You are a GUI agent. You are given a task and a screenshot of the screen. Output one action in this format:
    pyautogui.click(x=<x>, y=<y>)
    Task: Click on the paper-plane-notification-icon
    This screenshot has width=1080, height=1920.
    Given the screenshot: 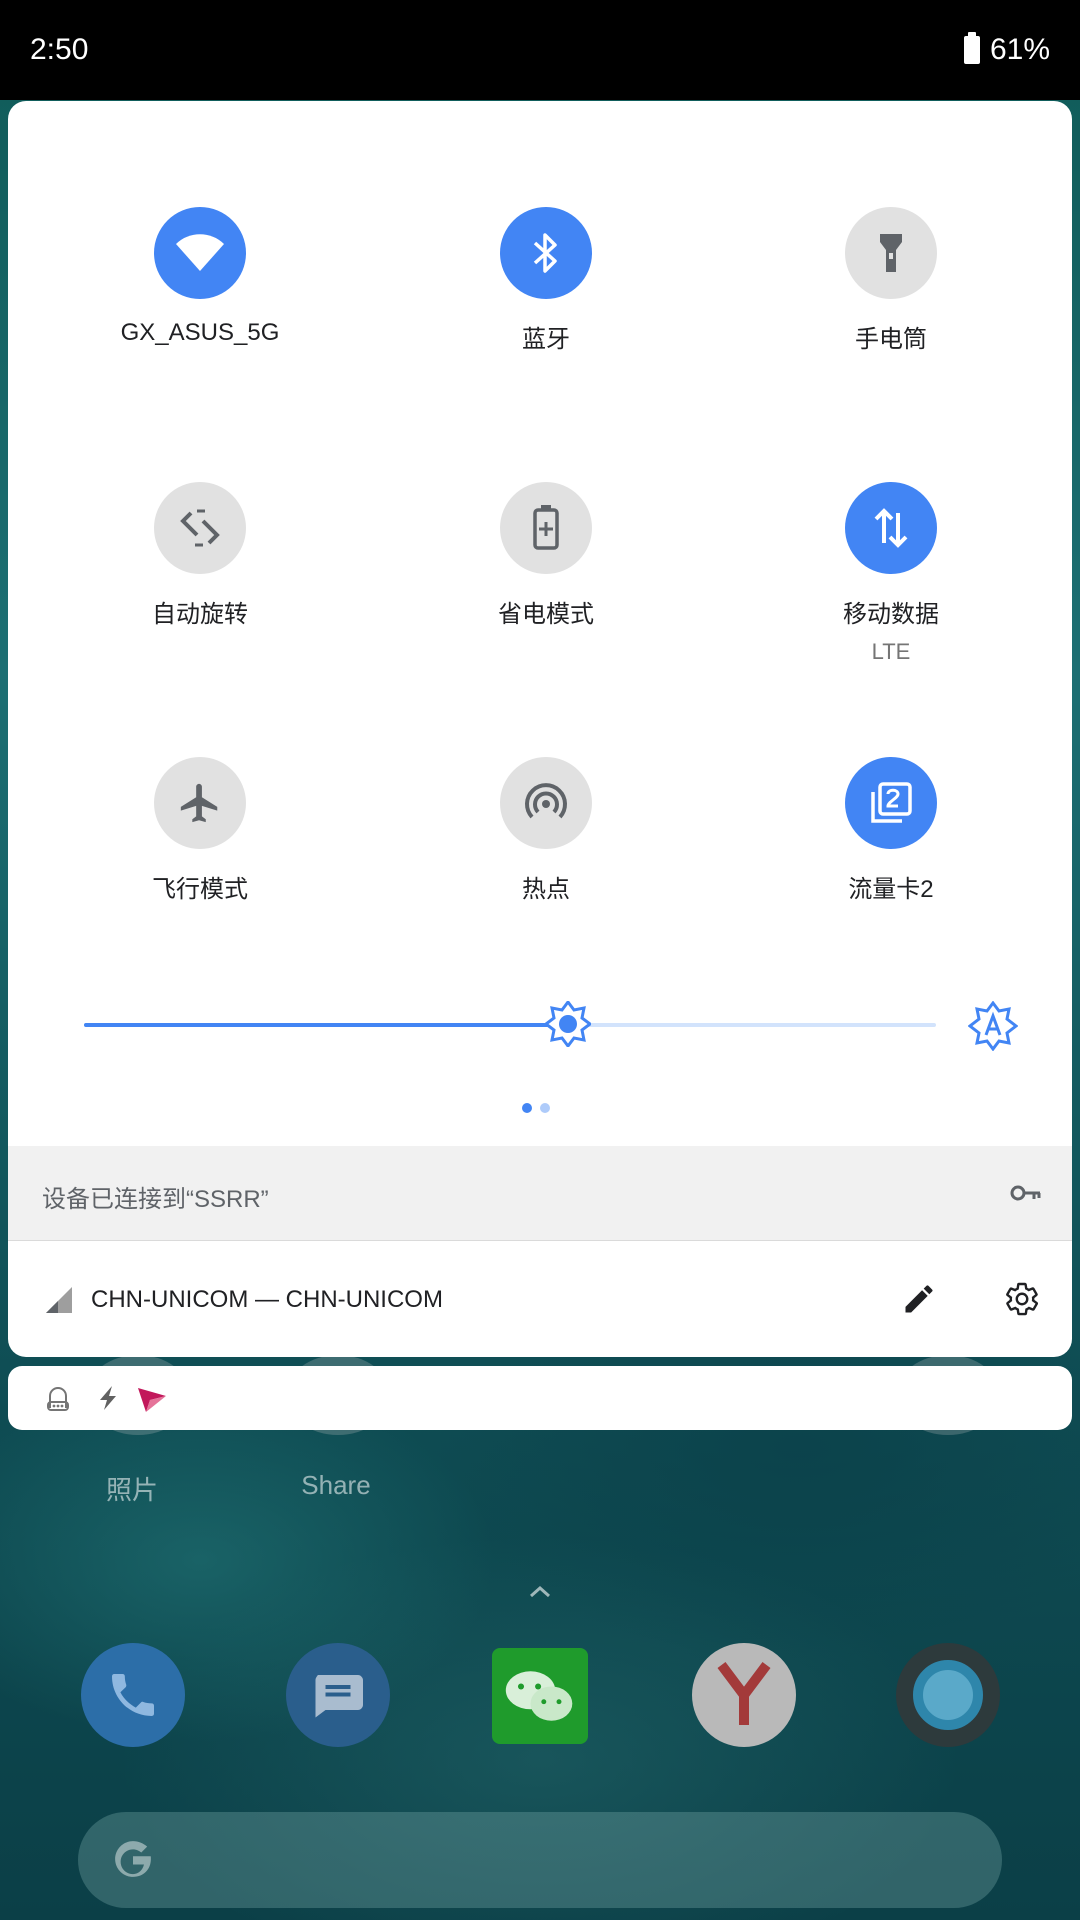 What is the action you would take?
    pyautogui.click(x=152, y=1400)
    